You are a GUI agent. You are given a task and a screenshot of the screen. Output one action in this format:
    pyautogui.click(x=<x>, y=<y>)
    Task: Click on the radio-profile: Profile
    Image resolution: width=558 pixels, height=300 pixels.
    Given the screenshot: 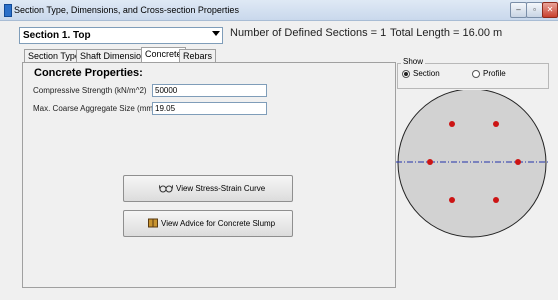 What is the action you would take?
    pyautogui.click(x=489, y=73)
    